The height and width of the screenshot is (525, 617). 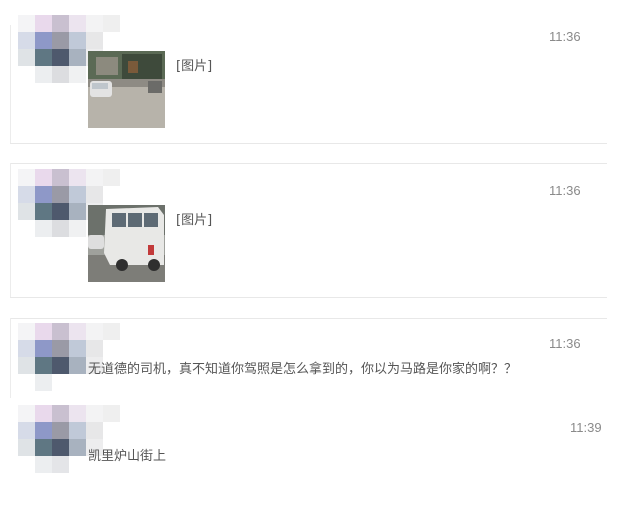 I want to click on avatar, so click(x=77, y=465).